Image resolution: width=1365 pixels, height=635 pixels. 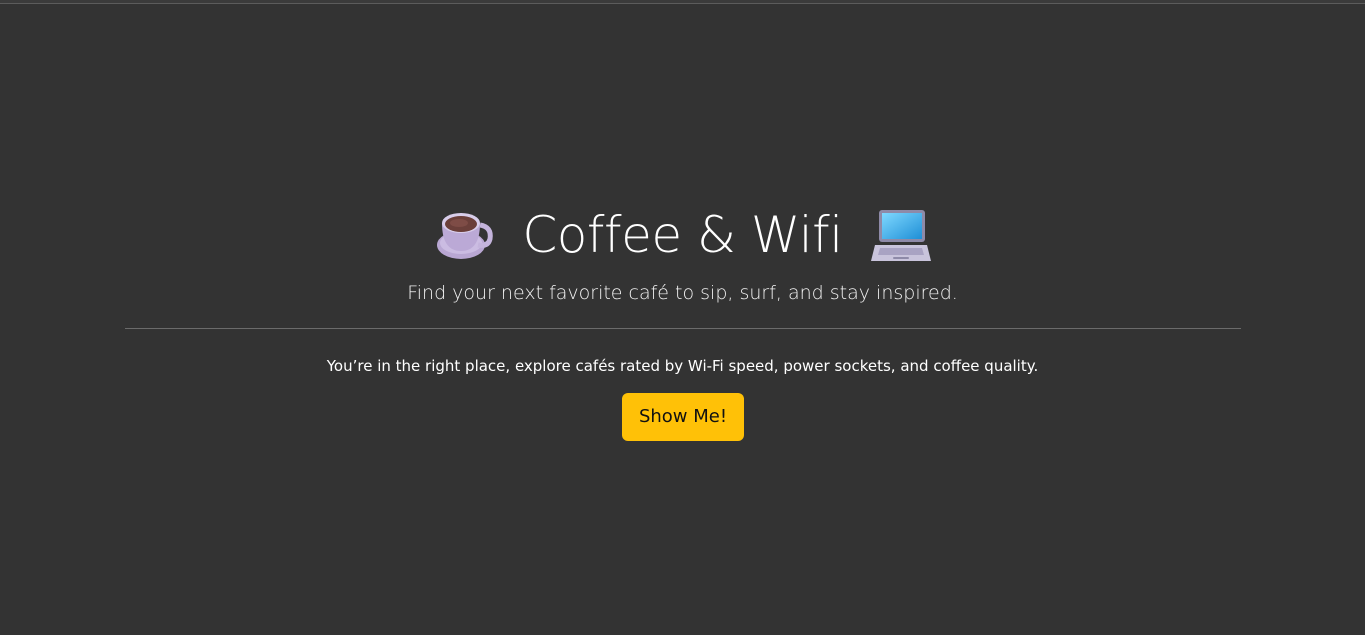 I want to click on title-row: Coffee & Wifi, so click(x=682, y=235).